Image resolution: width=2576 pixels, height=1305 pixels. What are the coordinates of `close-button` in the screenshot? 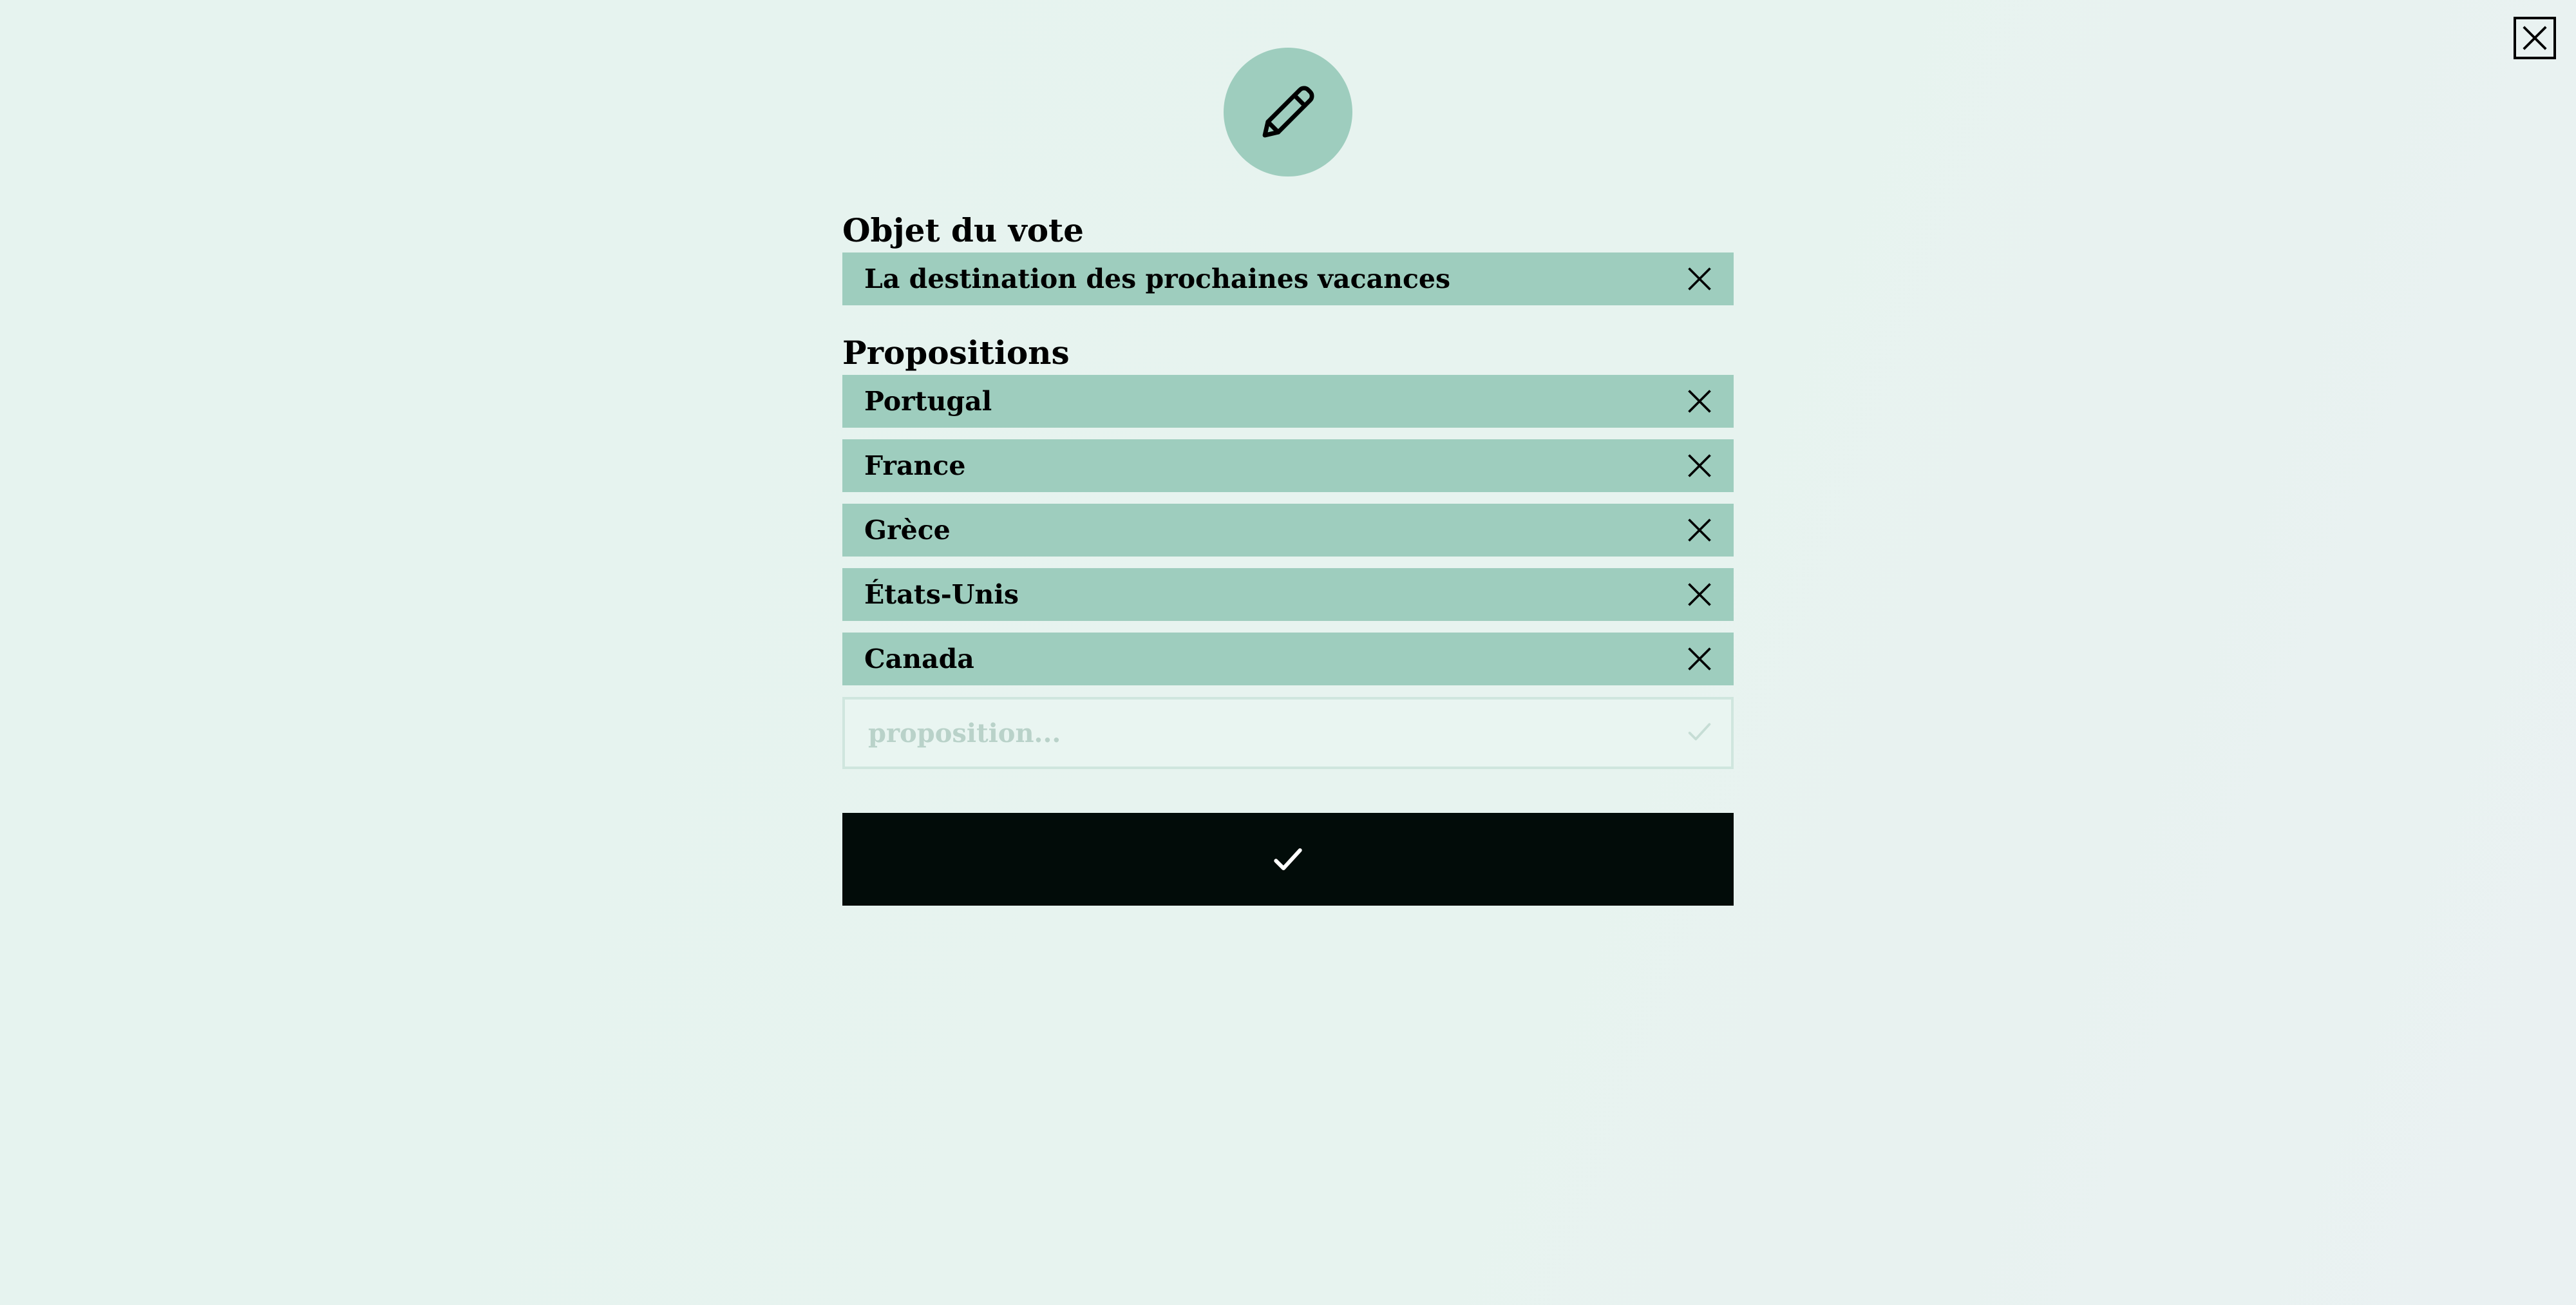 It's located at (2535, 38).